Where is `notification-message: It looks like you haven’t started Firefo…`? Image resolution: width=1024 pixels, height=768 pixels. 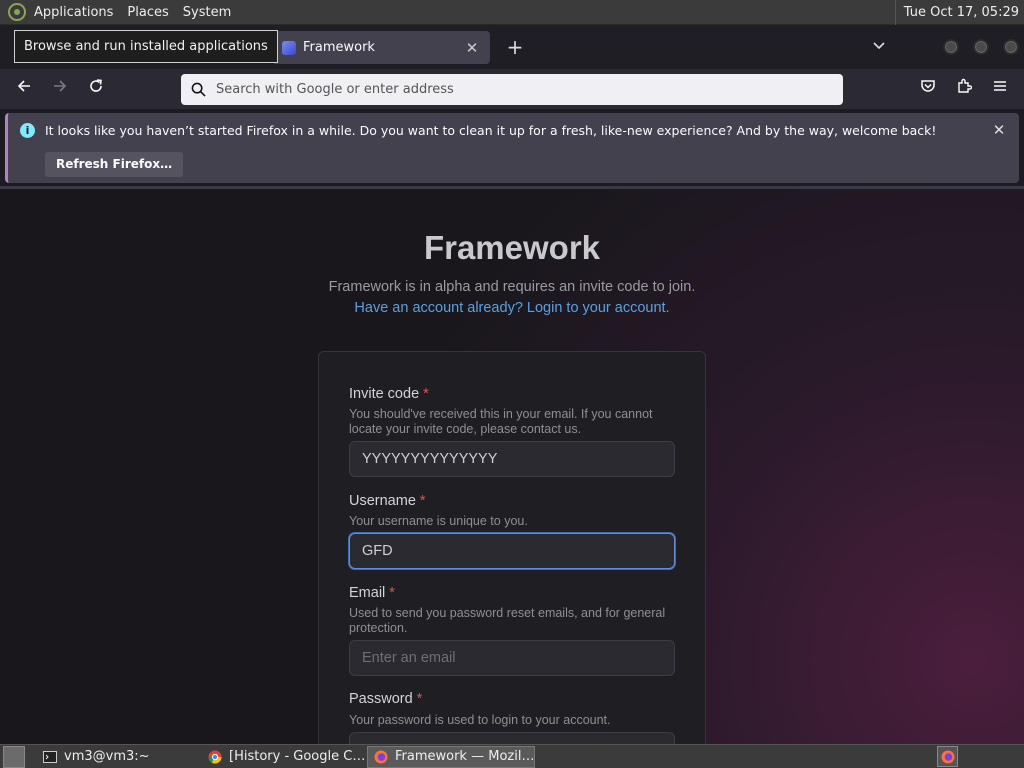 notification-message: It looks like you haven’t started Firefo… is located at coordinates (491, 130).